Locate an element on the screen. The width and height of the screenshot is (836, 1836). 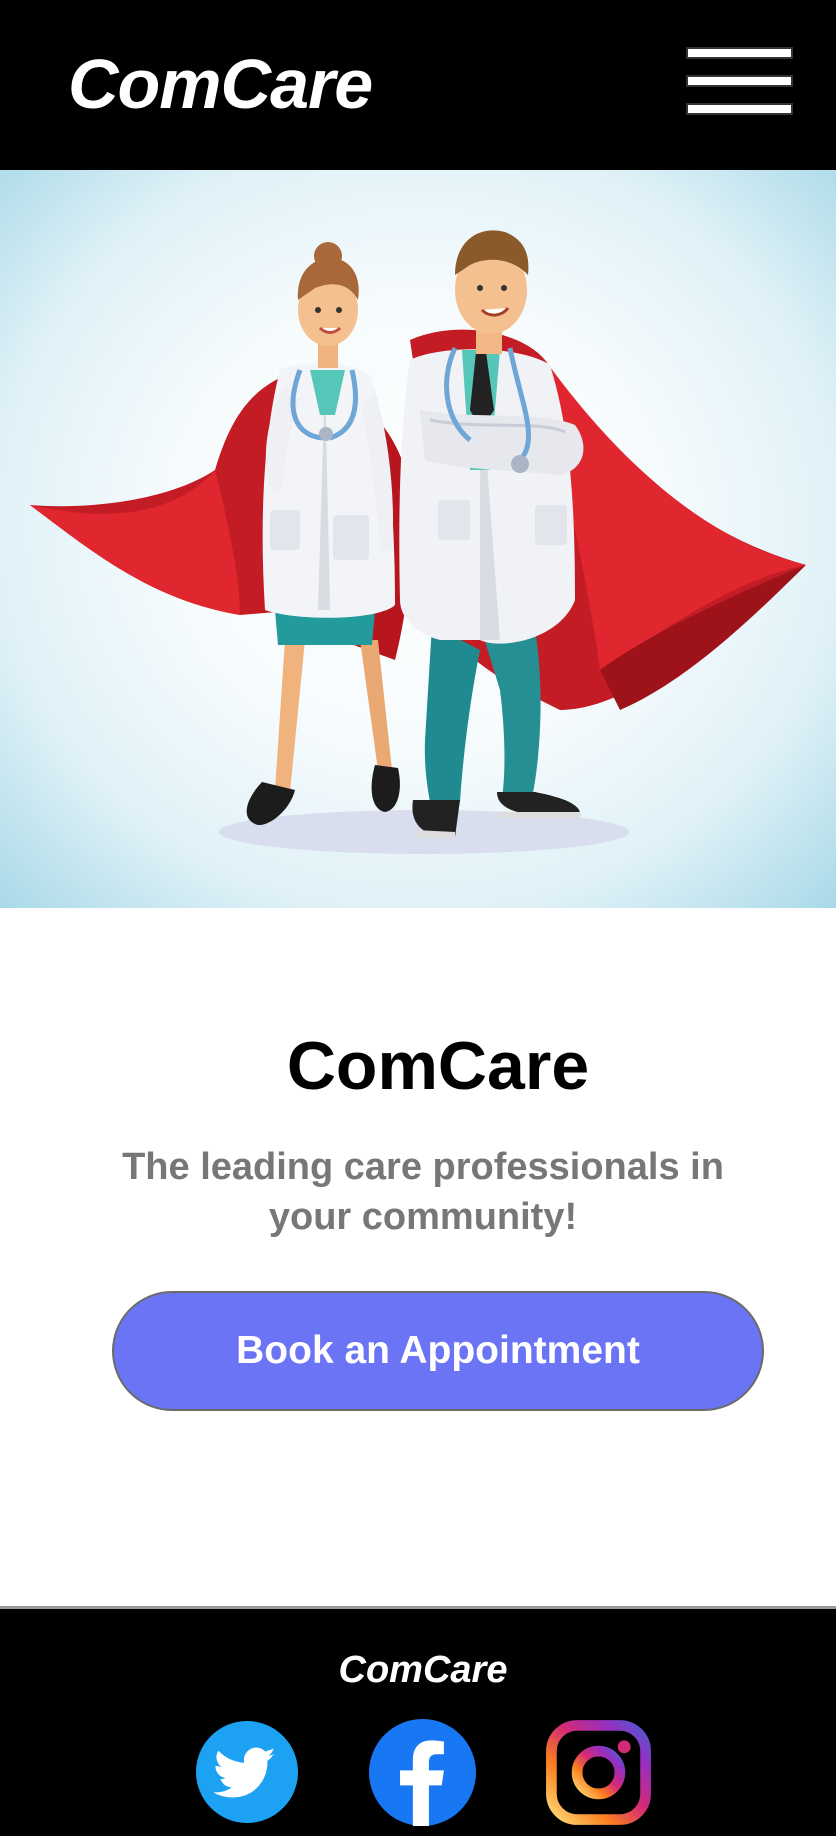
twitter-icon is located at coordinates (247, 1772).